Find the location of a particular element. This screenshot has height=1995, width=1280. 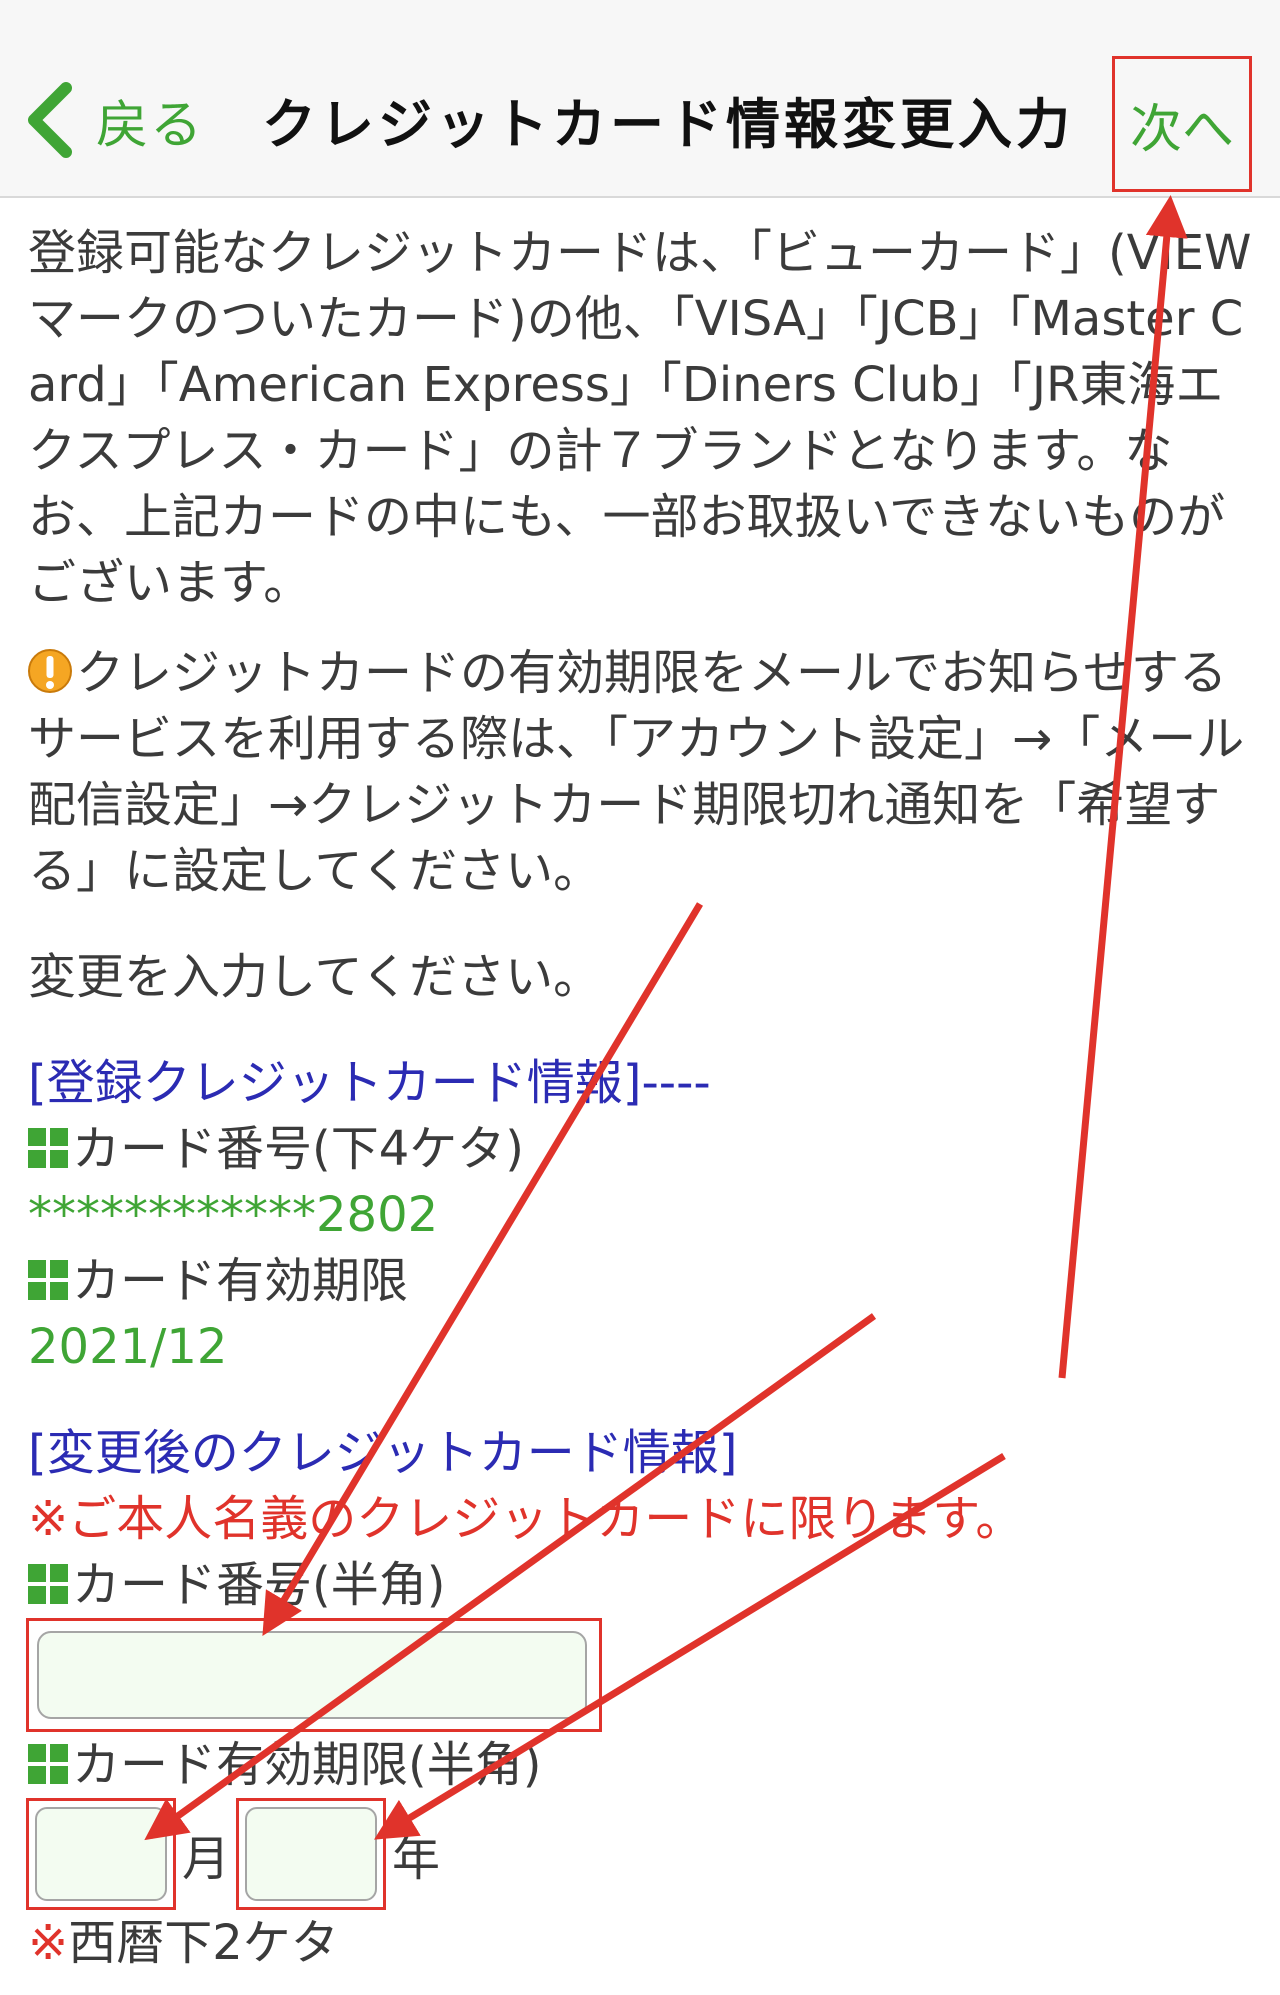

expiry-year-input is located at coordinates (311, 1854).